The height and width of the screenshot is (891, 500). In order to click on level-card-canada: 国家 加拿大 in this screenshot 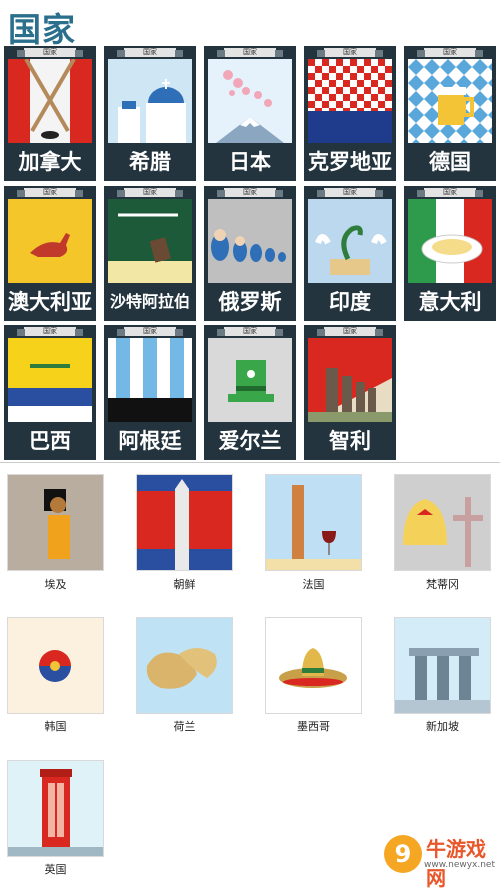, I will do `click(50, 113)`.